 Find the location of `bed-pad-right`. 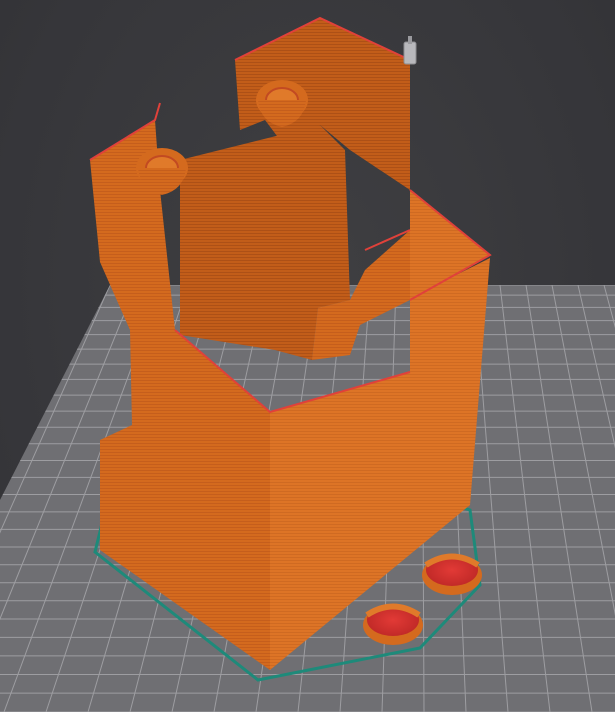

bed-pad-right is located at coordinates (452, 574).